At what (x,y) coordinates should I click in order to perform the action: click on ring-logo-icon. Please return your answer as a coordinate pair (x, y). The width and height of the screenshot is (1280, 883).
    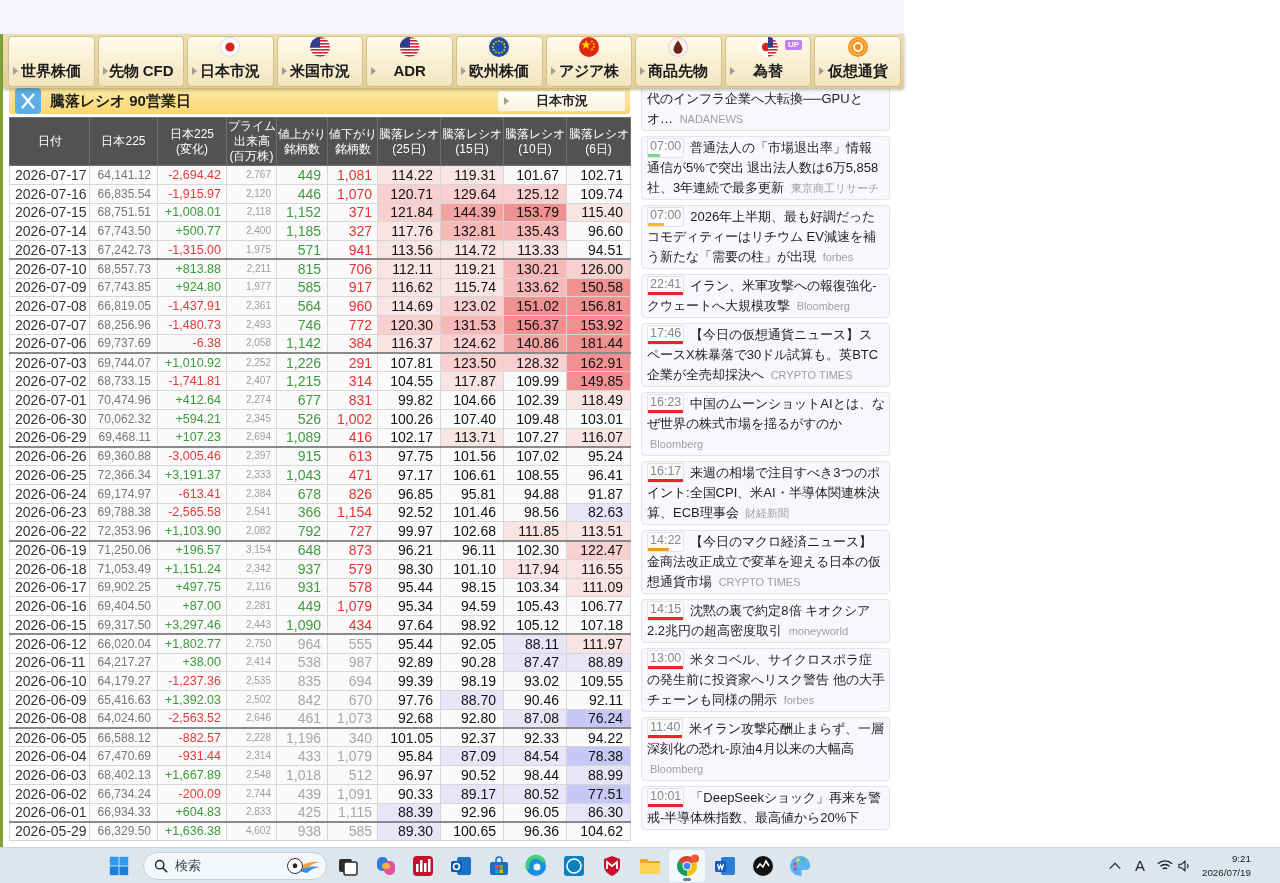
    Looking at the image, I should click on (574, 865).